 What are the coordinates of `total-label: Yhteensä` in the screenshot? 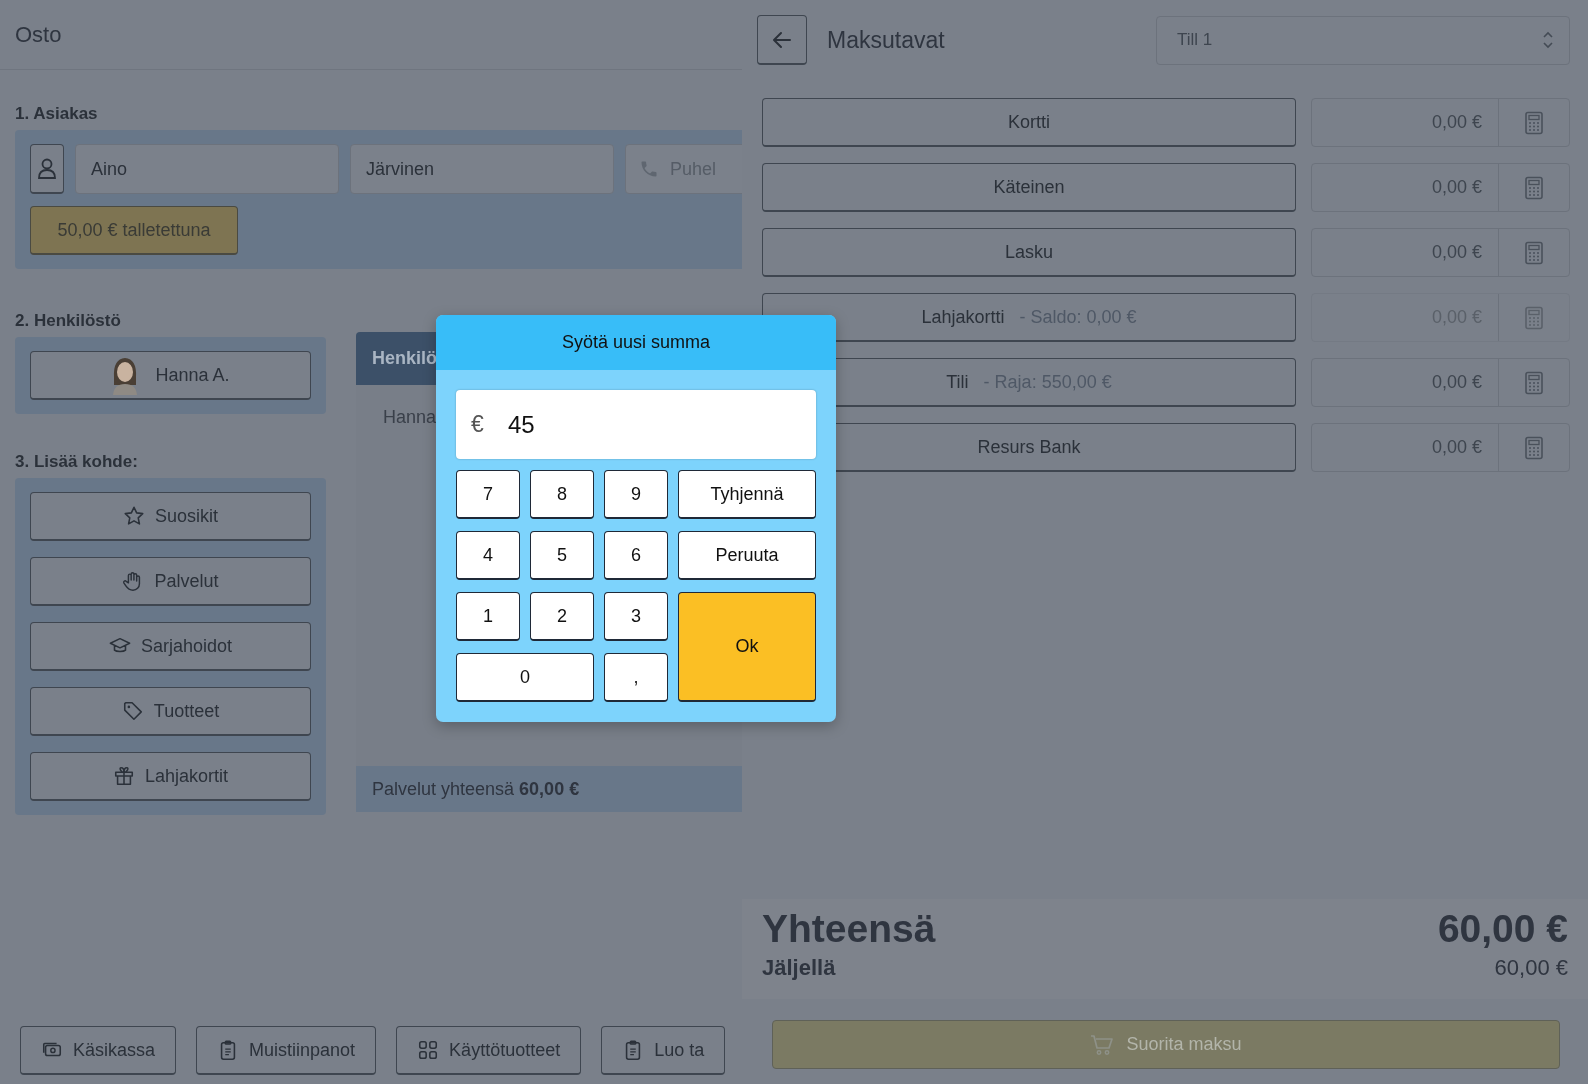 It's located at (849, 929).